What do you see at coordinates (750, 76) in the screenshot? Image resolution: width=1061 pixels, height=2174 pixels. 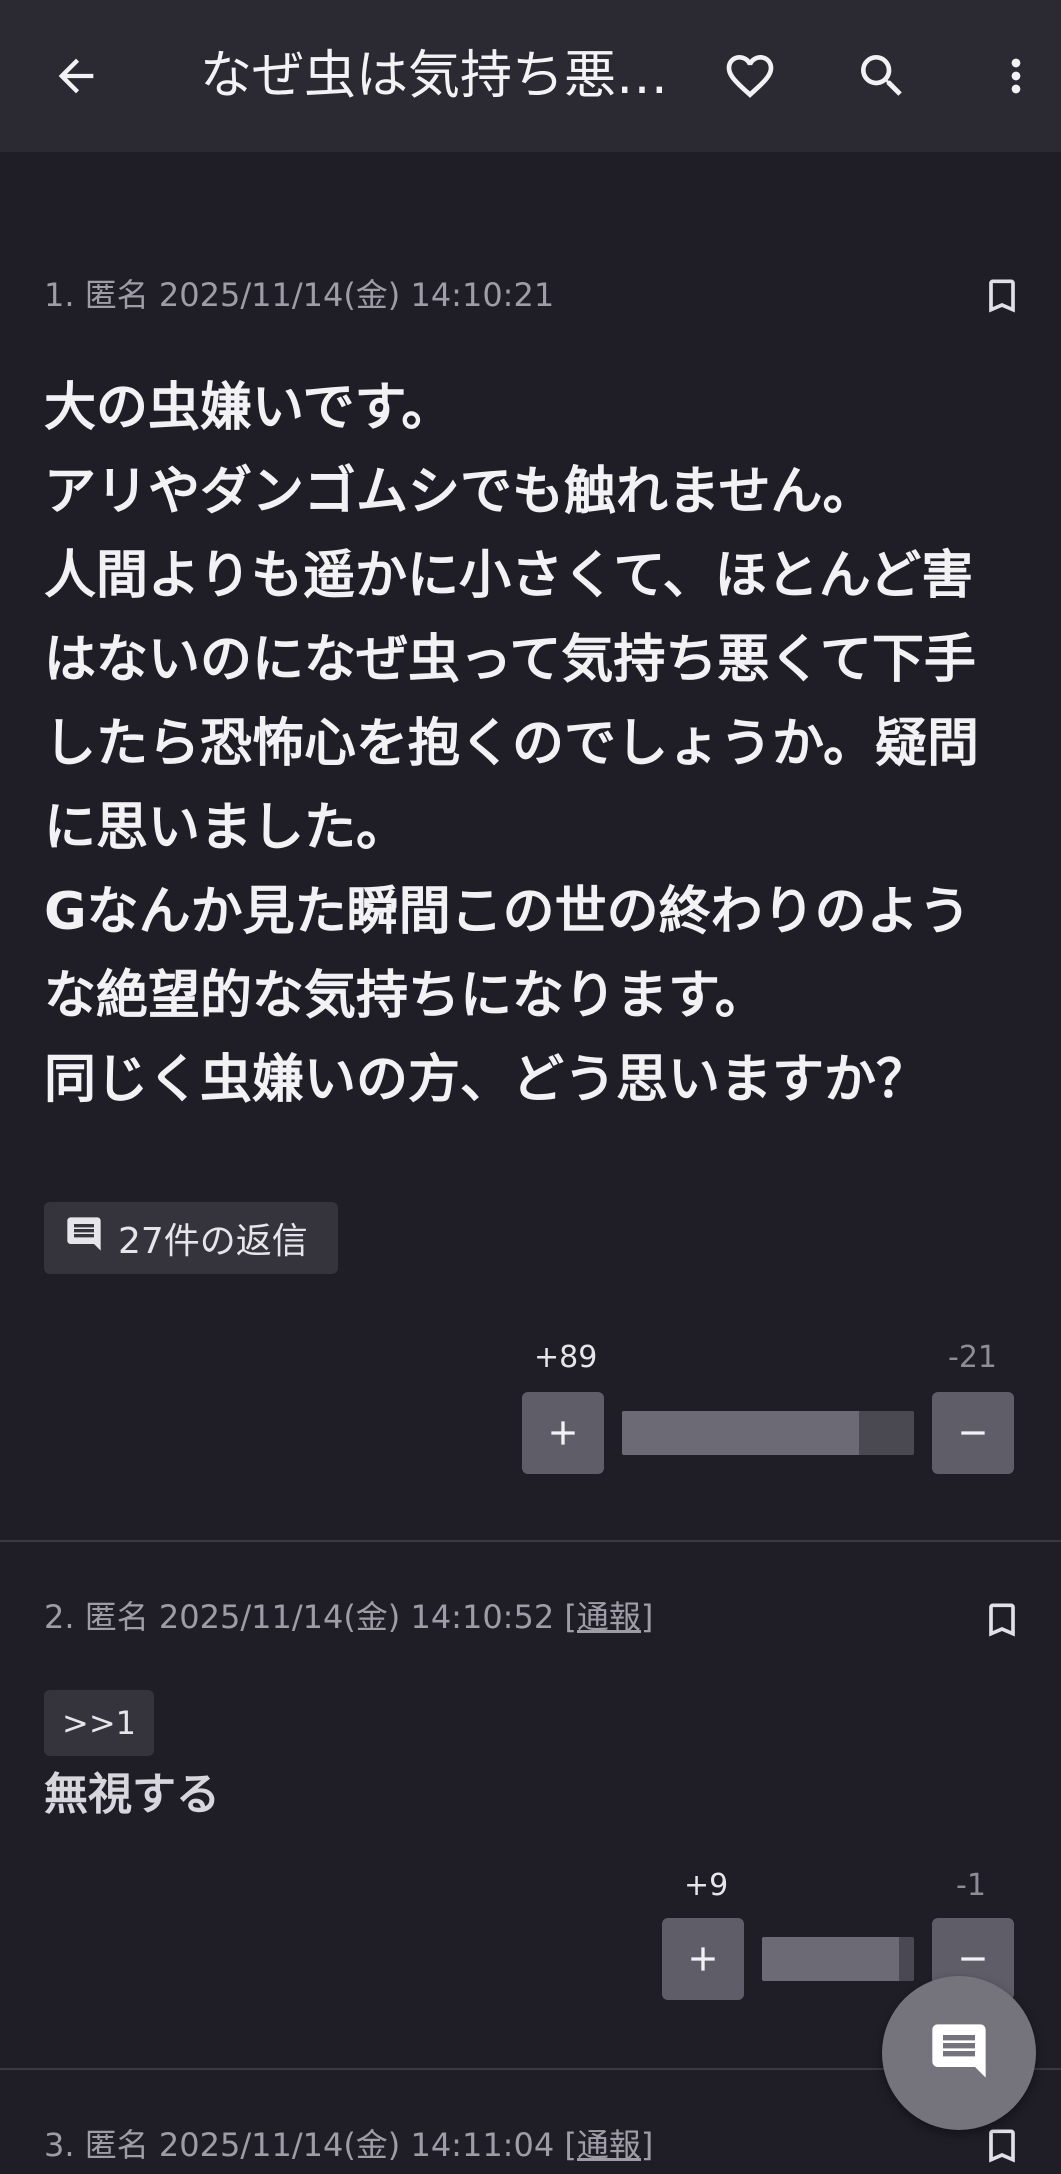 I see `heart-icon` at bounding box center [750, 76].